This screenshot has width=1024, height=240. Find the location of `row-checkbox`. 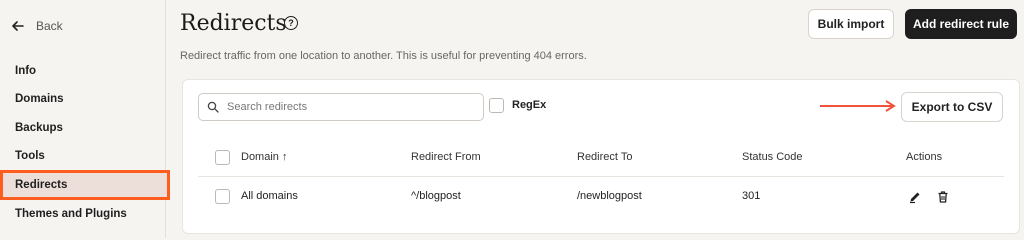

row-checkbox is located at coordinates (222, 196).